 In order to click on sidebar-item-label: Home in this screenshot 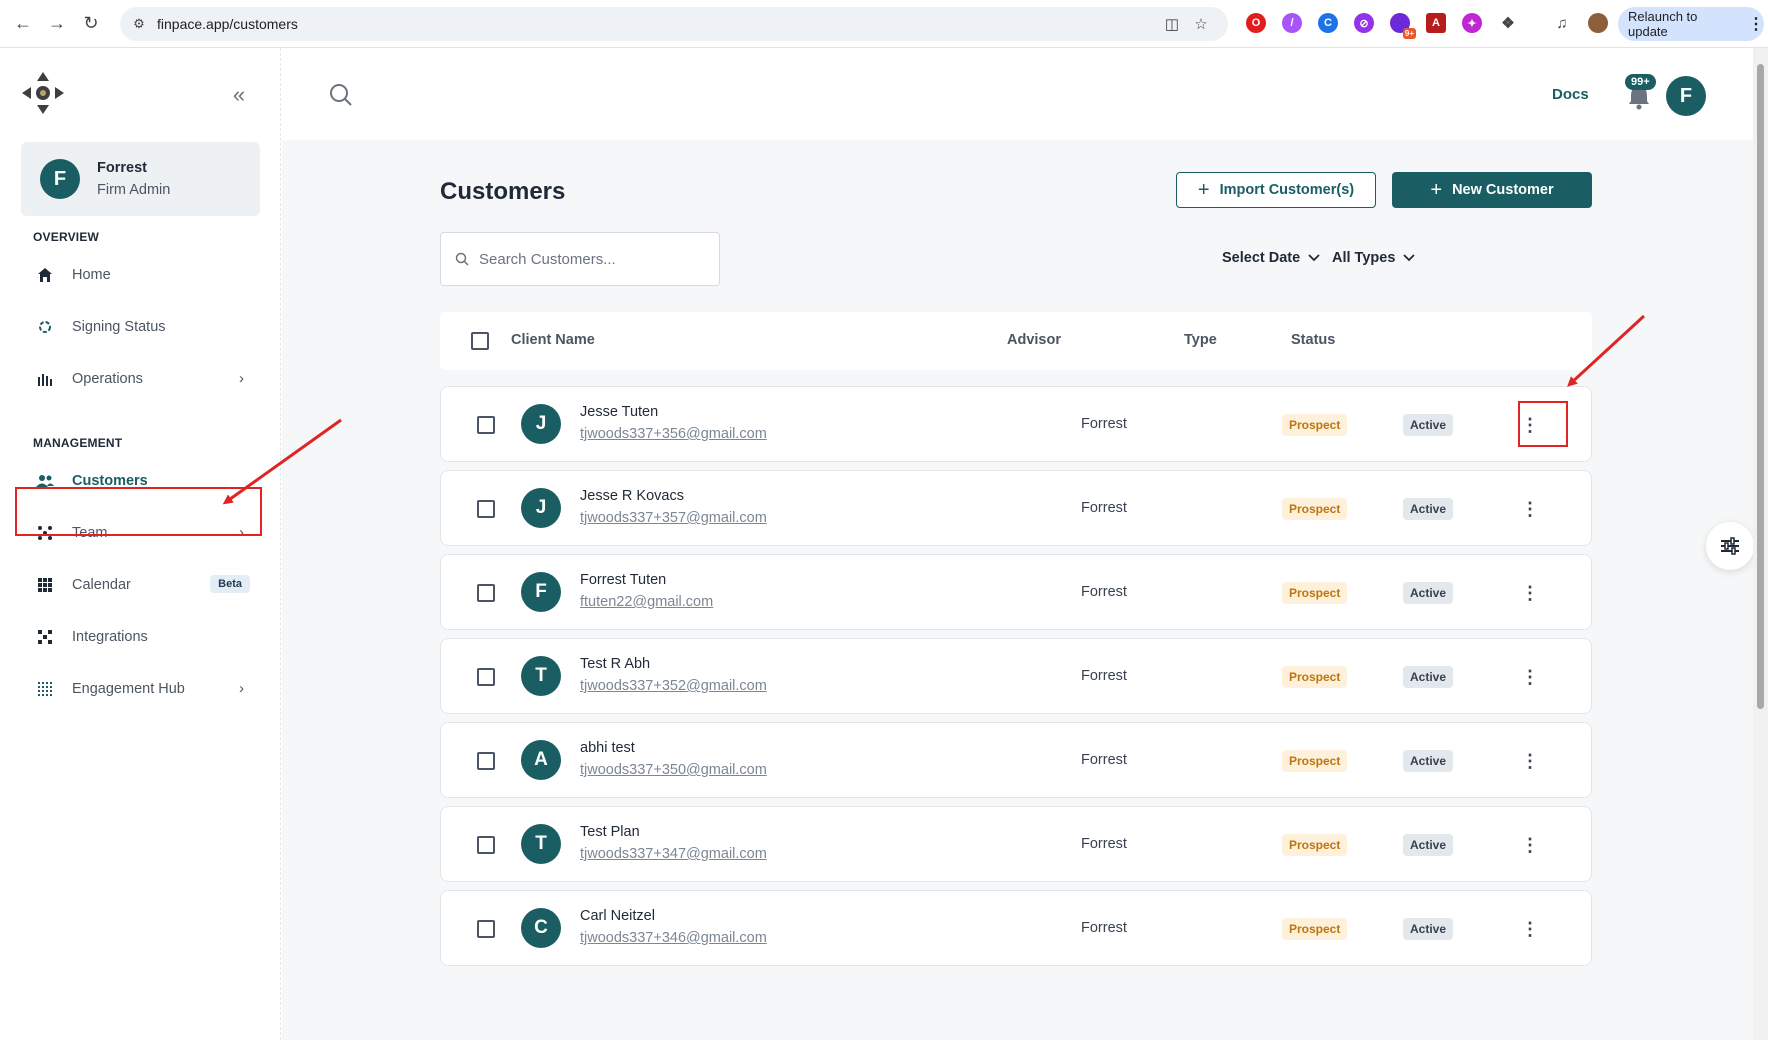, I will do `click(91, 275)`.